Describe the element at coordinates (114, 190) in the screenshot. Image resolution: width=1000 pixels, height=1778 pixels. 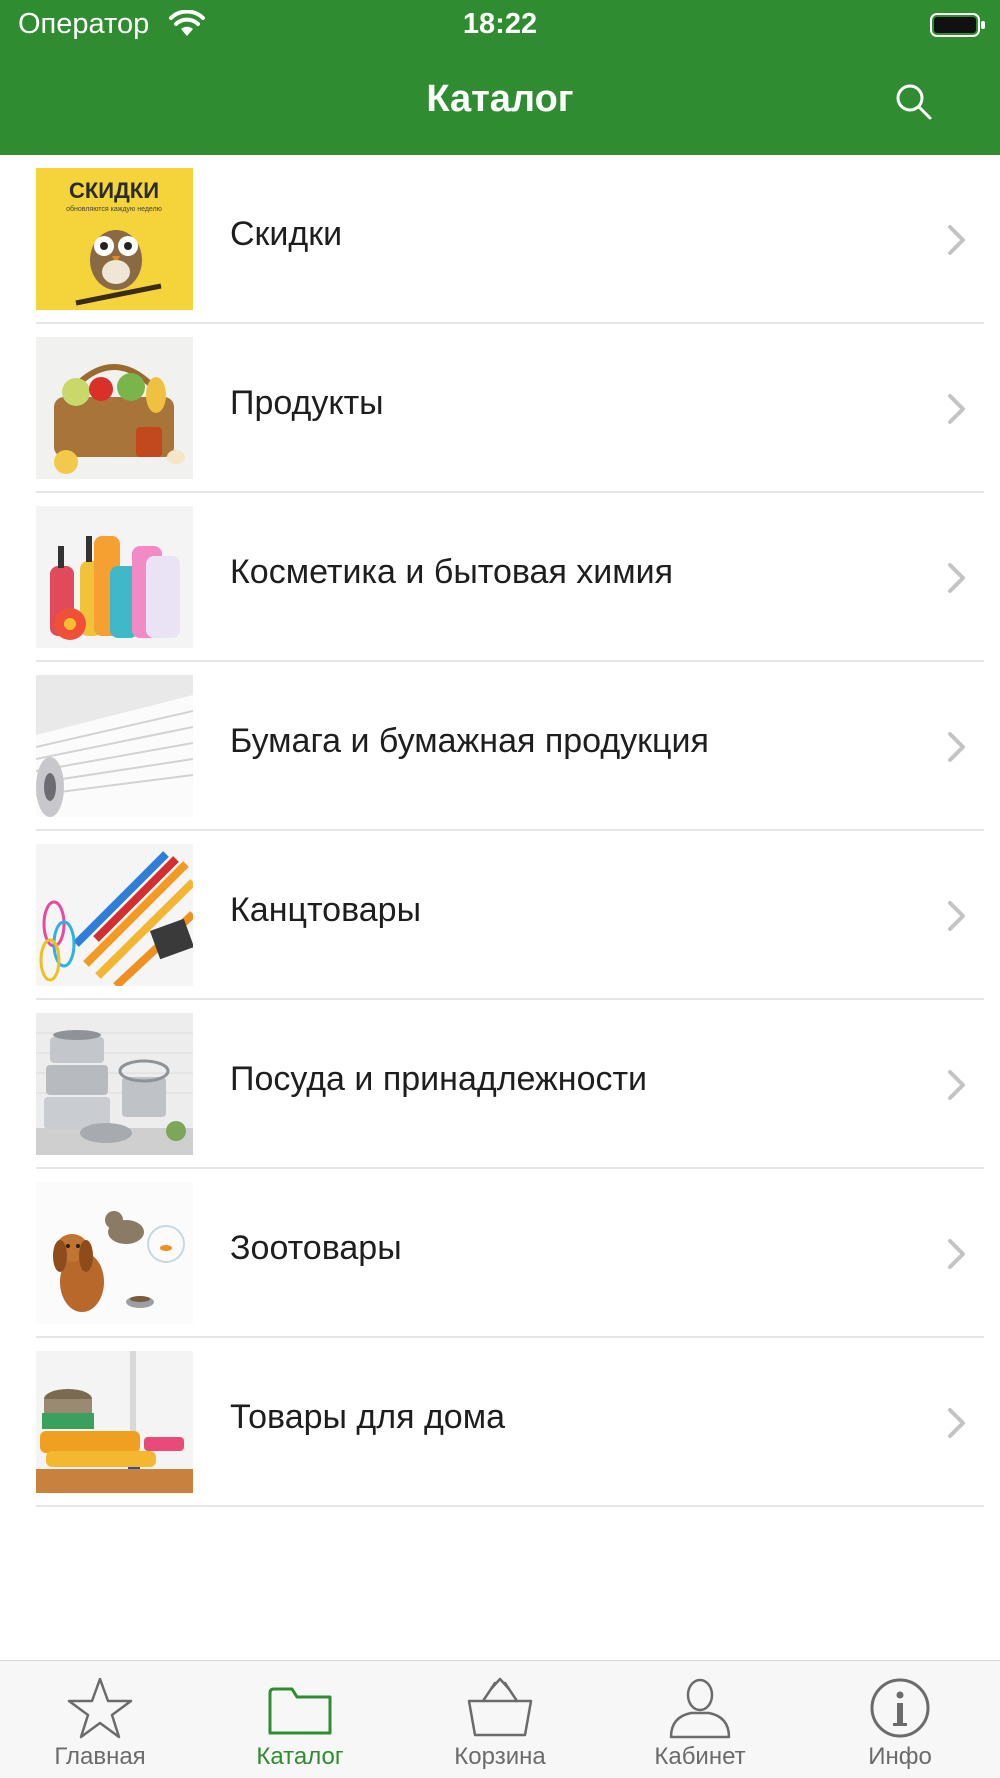
I see `discounts-thumb-title: СКИДКИ` at that location.